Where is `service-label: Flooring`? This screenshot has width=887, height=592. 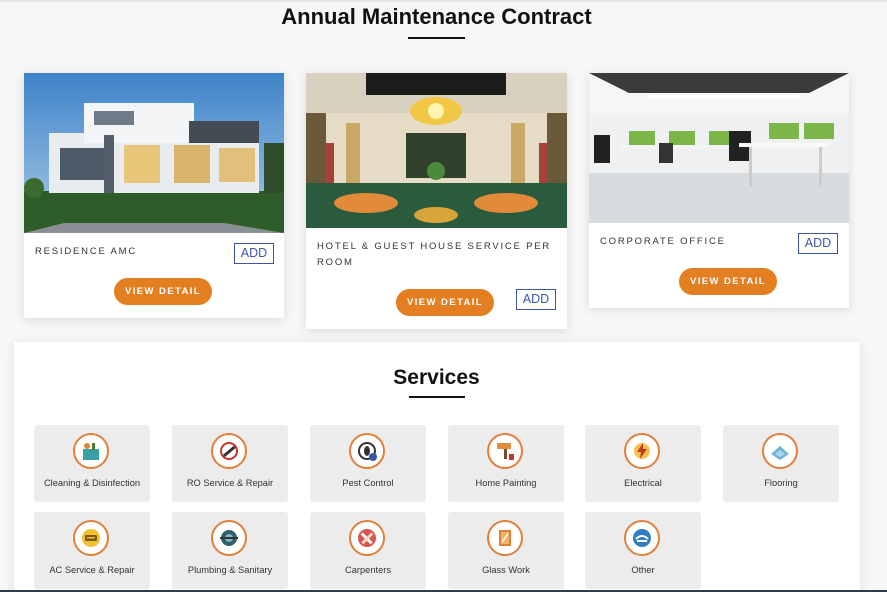 service-label: Flooring is located at coordinates (781, 483).